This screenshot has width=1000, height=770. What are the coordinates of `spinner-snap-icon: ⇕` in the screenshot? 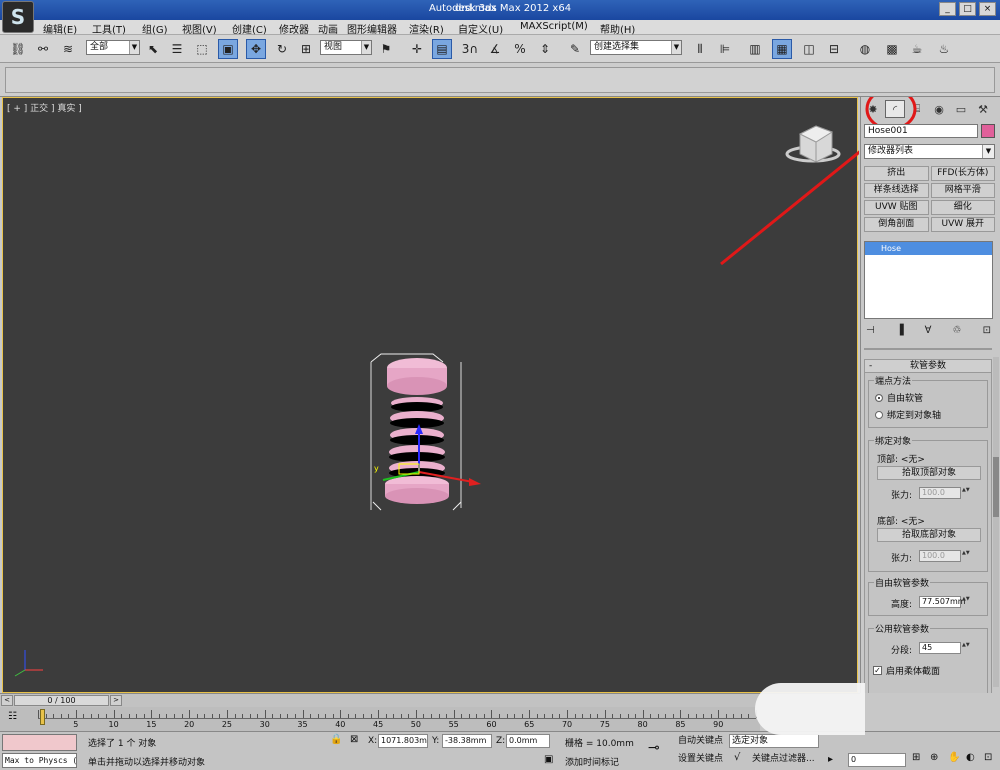 It's located at (545, 49).